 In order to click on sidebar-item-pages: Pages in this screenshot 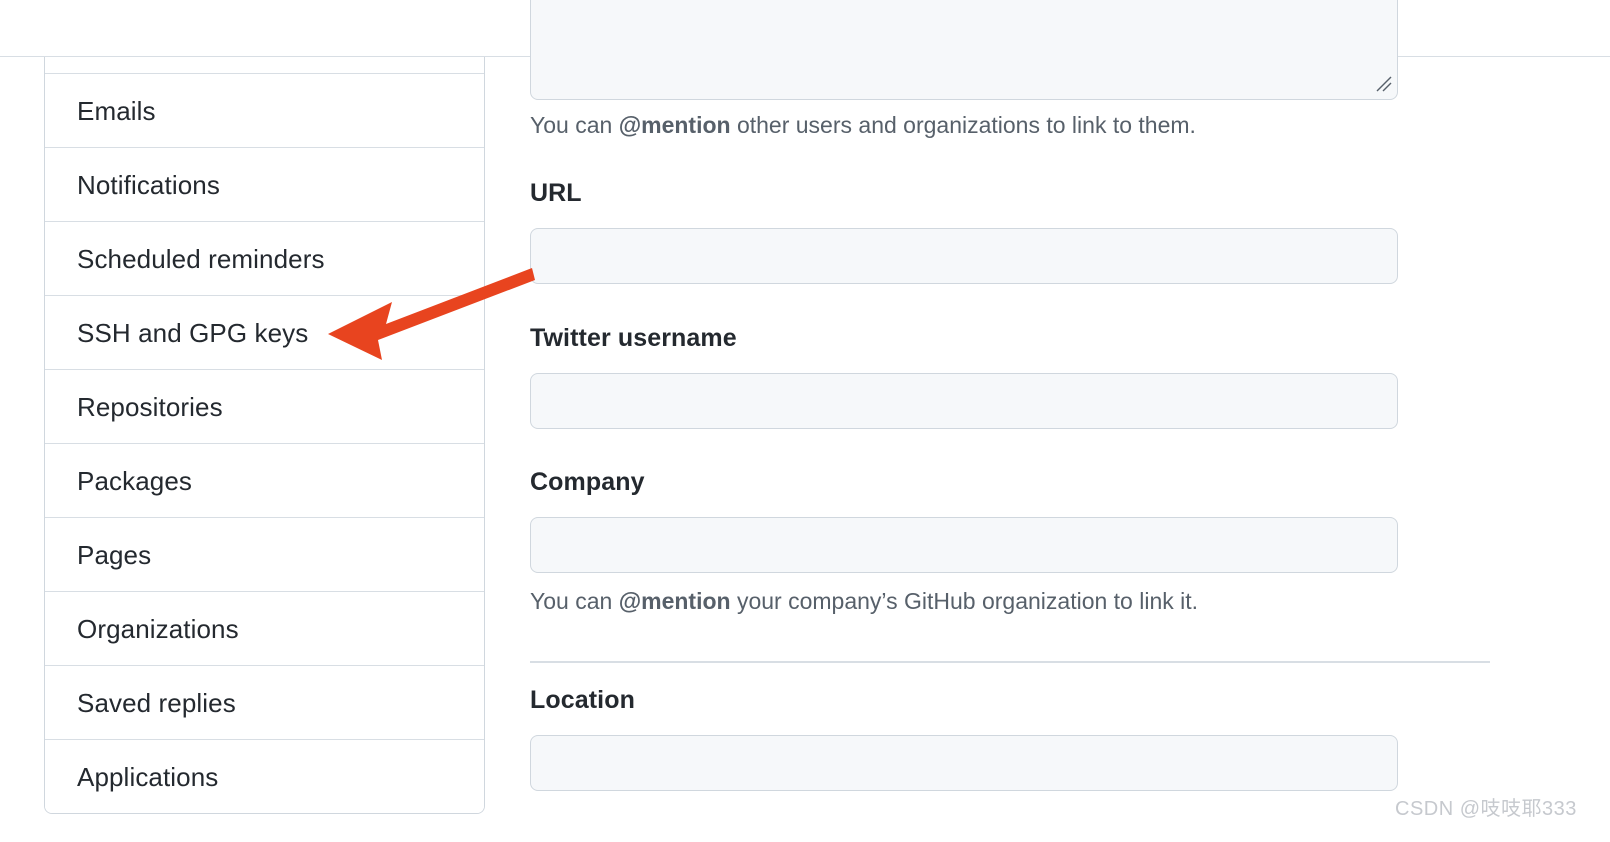, I will do `click(264, 554)`.